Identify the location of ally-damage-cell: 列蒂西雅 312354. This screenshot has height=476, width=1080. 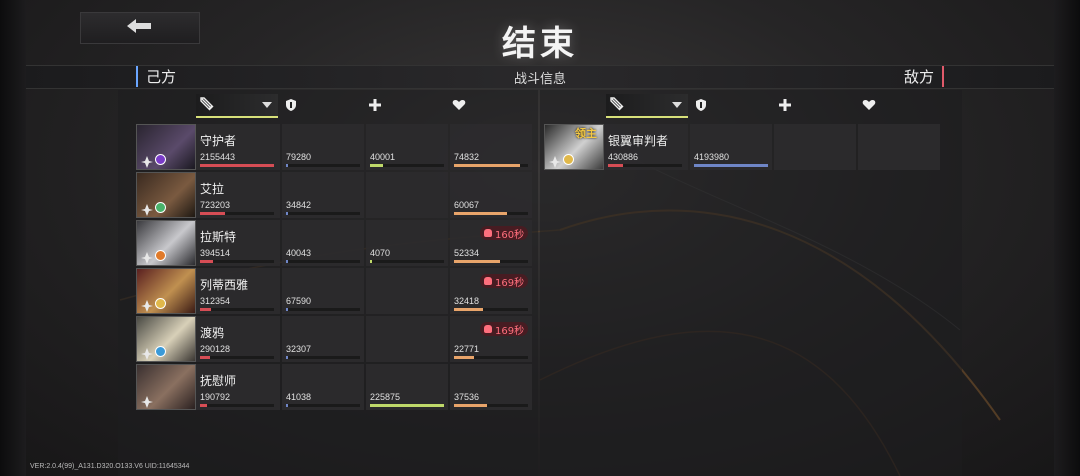
(238, 291).